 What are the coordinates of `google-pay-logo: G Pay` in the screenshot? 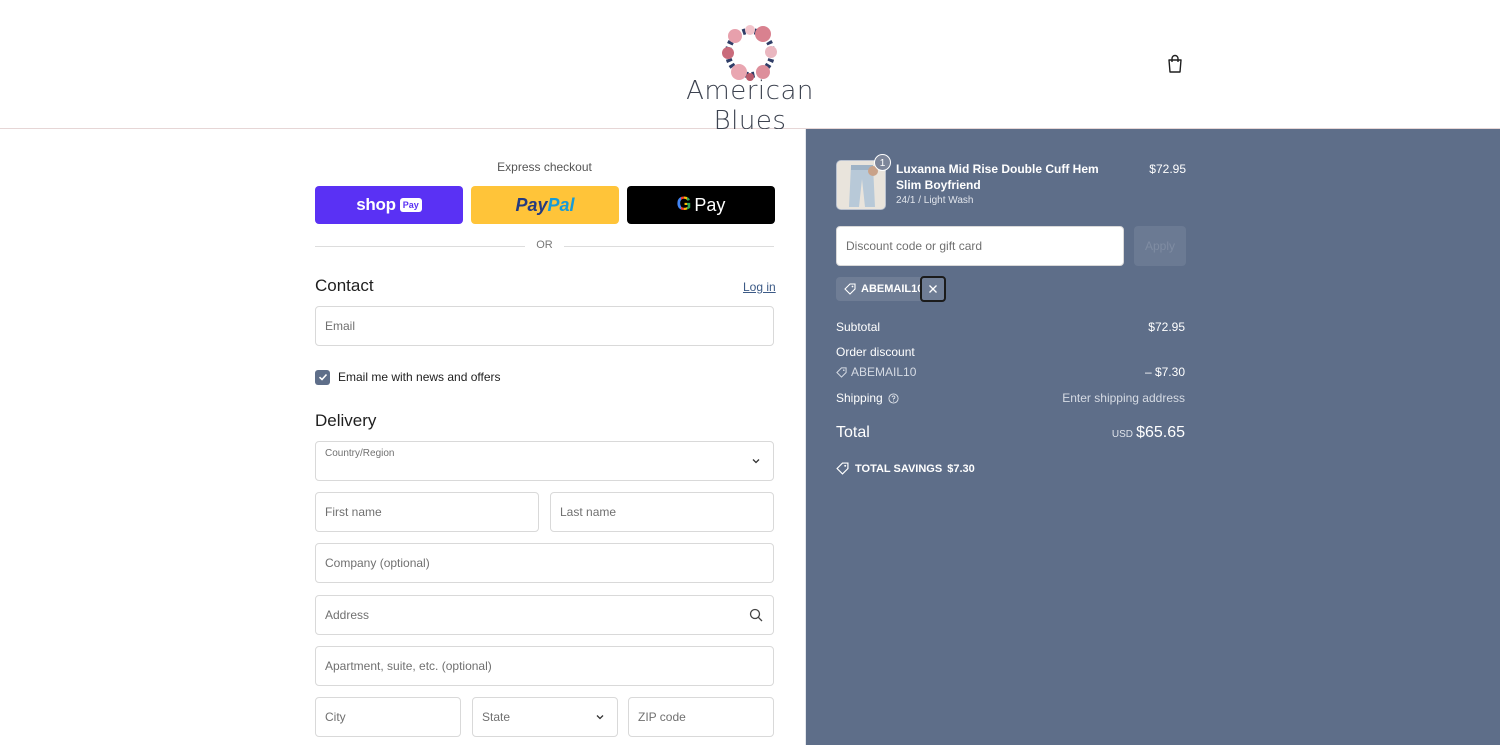 It's located at (701, 204).